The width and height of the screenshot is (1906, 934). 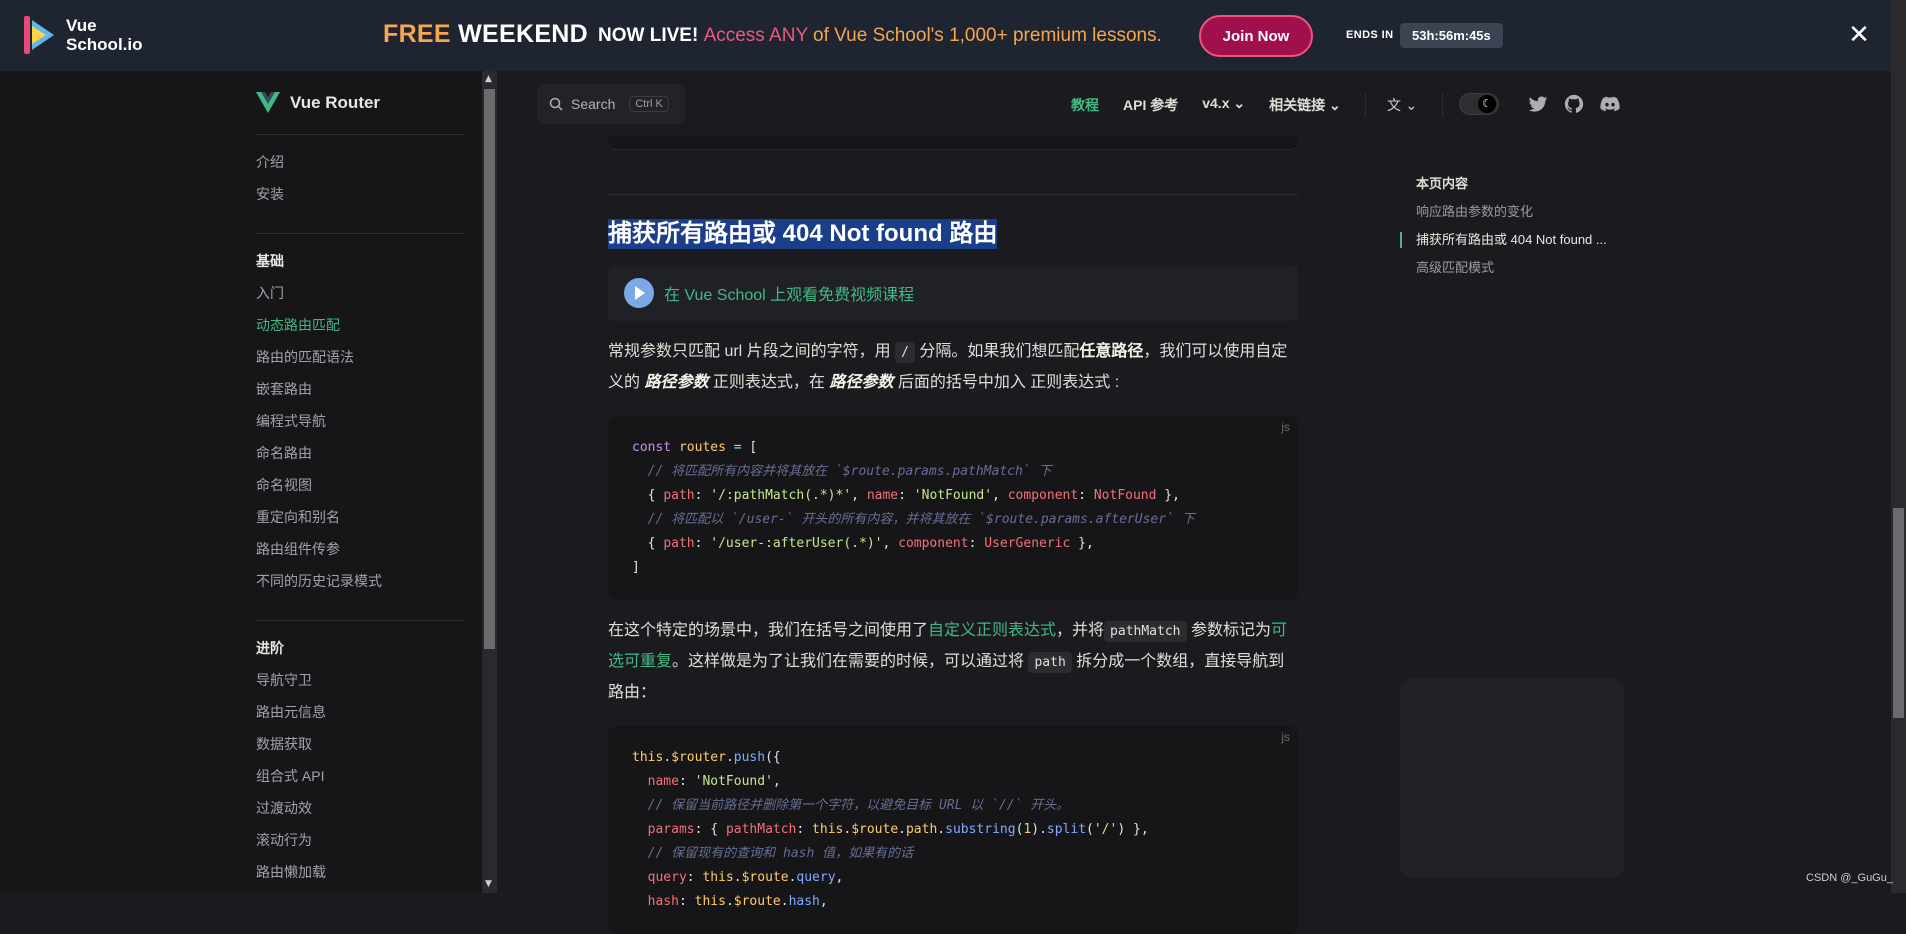 What do you see at coordinates (417, 34) in the screenshot?
I see `free-text: FREE` at bounding box center [417, 34].